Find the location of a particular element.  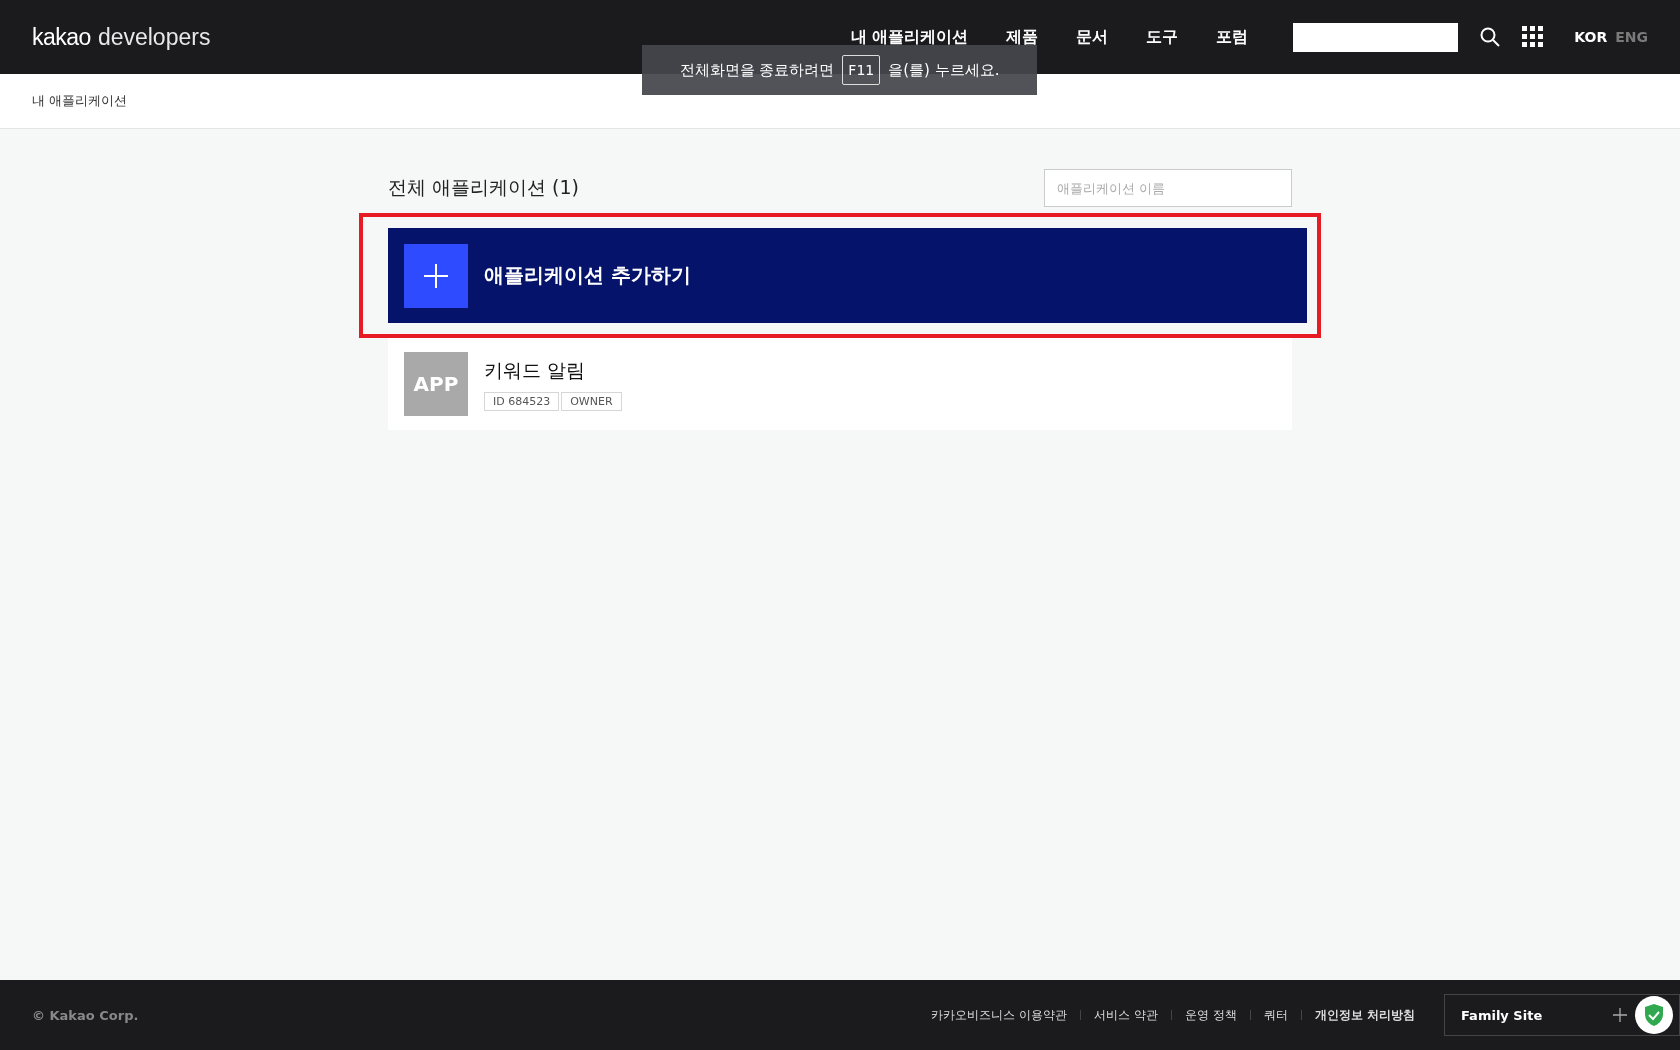

breadcrumb: 내 애플리케이션 is located at coordinates (80, 101).